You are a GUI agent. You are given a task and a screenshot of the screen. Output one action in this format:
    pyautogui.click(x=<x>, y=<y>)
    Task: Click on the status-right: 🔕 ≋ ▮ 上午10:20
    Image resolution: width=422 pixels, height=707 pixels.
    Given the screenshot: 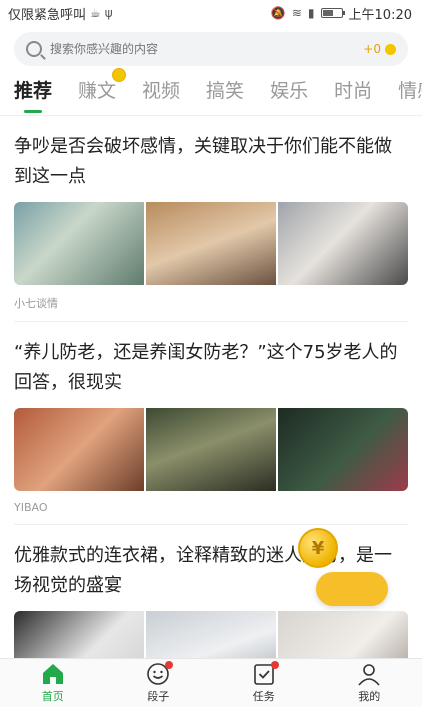 What is the action you would take?
    pyautogui.click(x=341, y=13)
    